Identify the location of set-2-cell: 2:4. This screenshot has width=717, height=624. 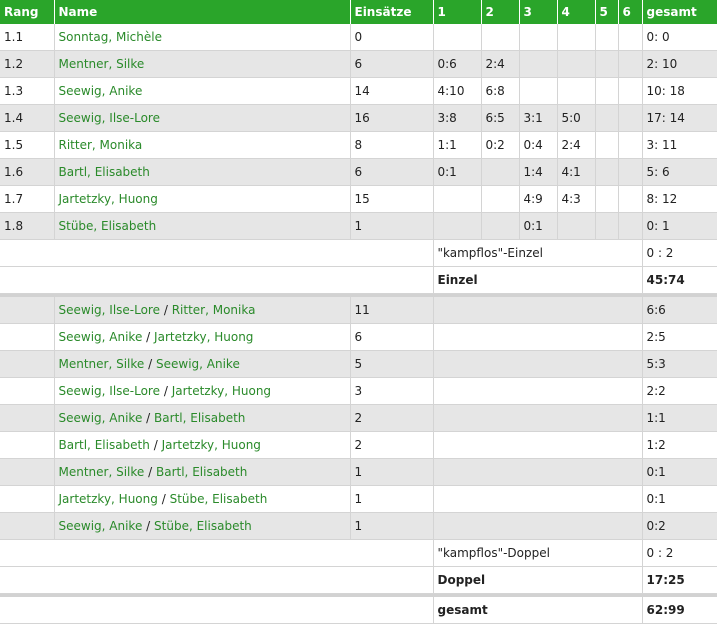
(500, 64).